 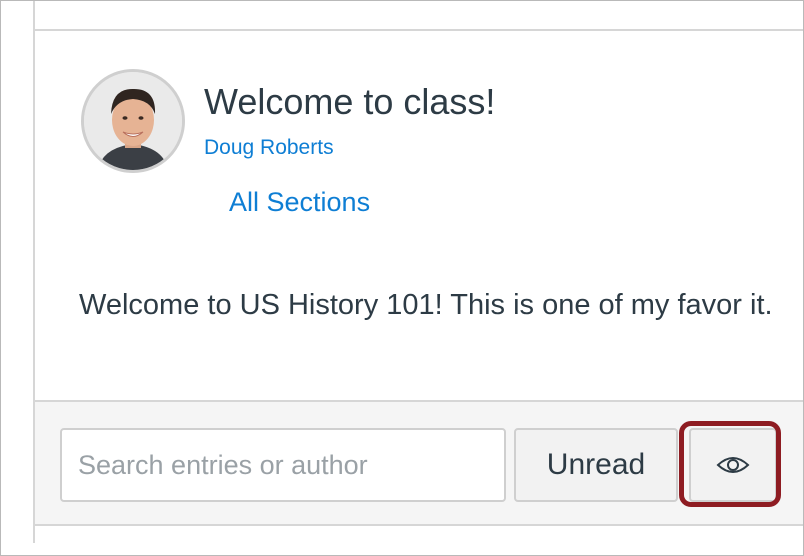 What do you see at coordinates (419, 30) in the screenshot?
I see `top-divider` at bounding box center [419, 30].